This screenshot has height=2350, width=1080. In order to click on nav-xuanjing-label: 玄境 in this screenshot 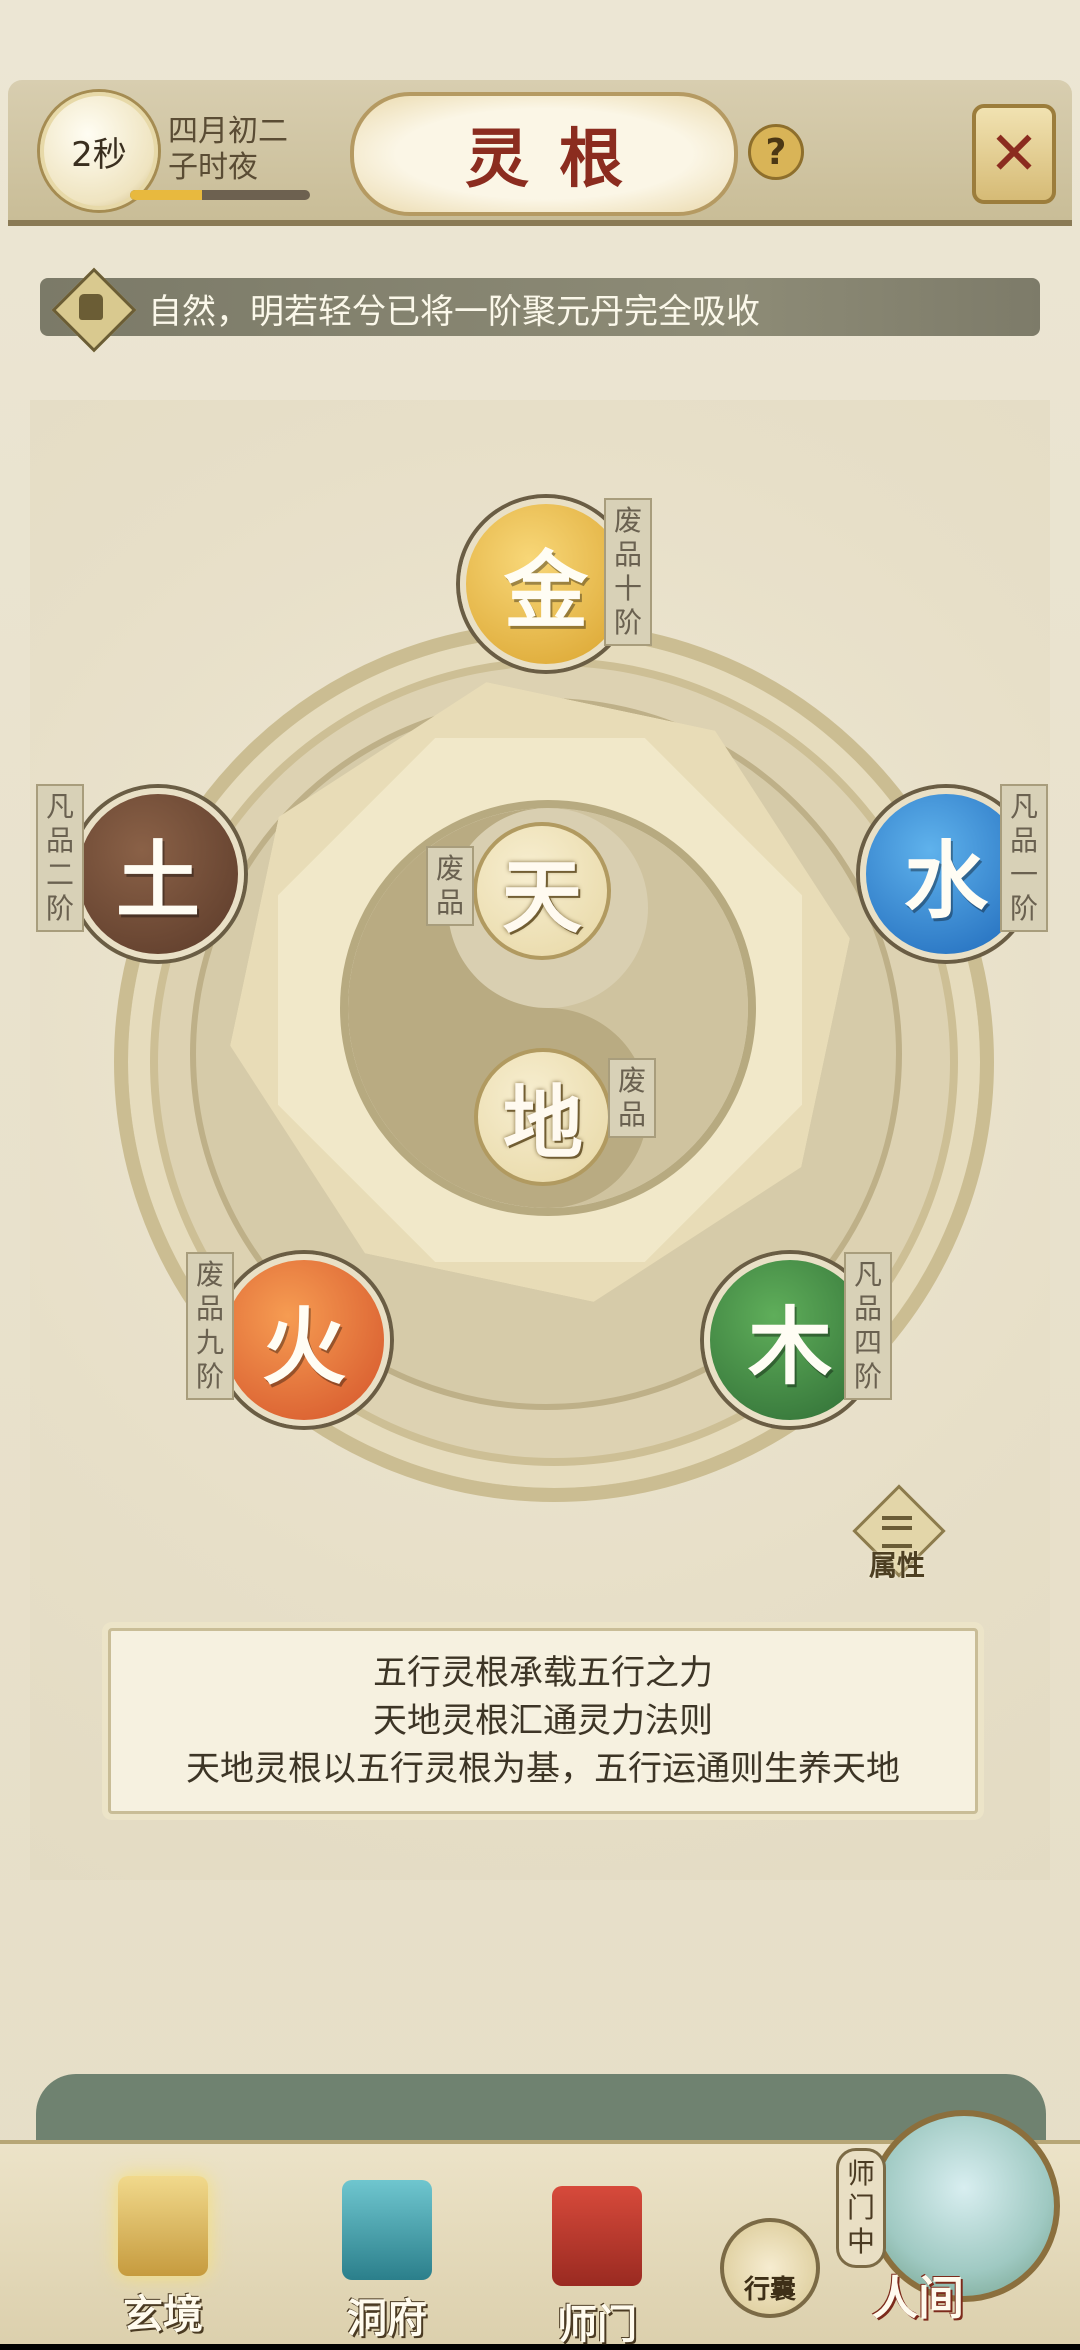, I will do `click(163, 2314)`.